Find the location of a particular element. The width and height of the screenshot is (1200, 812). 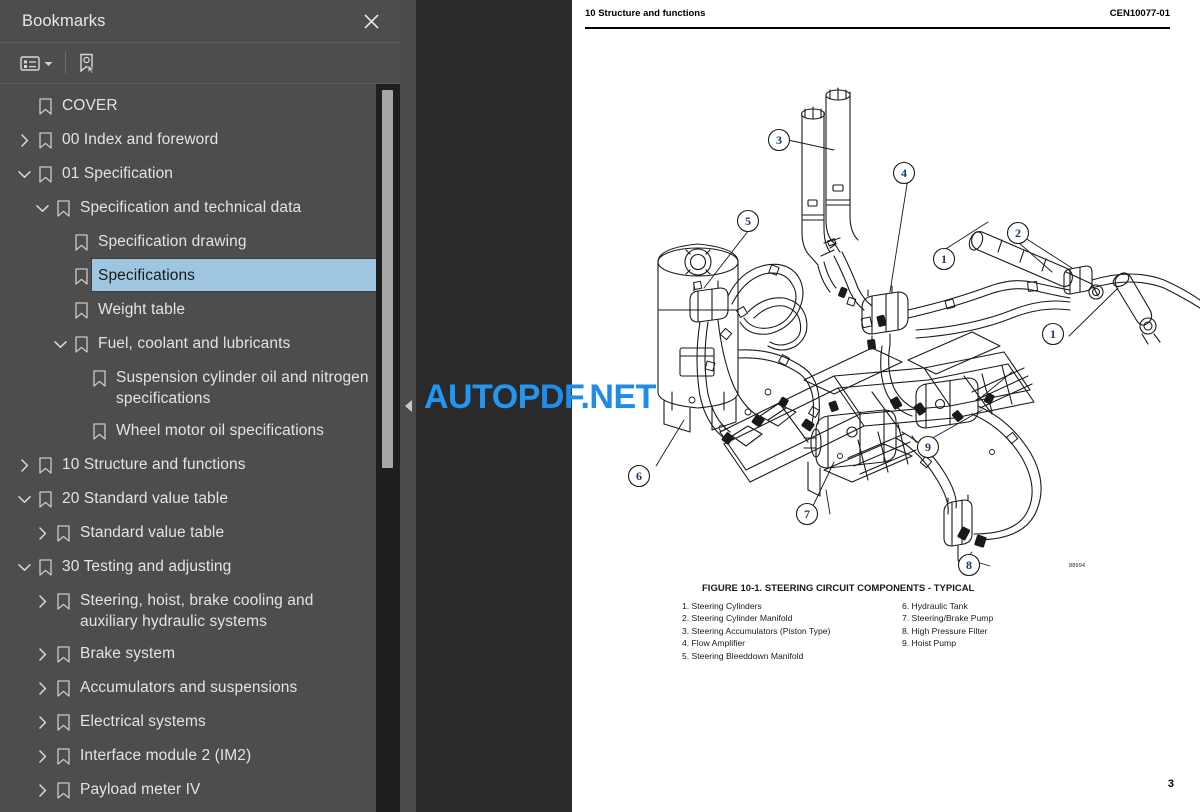

bookmark-tree-item: 01 Specification is located at coordinates (200, 174).